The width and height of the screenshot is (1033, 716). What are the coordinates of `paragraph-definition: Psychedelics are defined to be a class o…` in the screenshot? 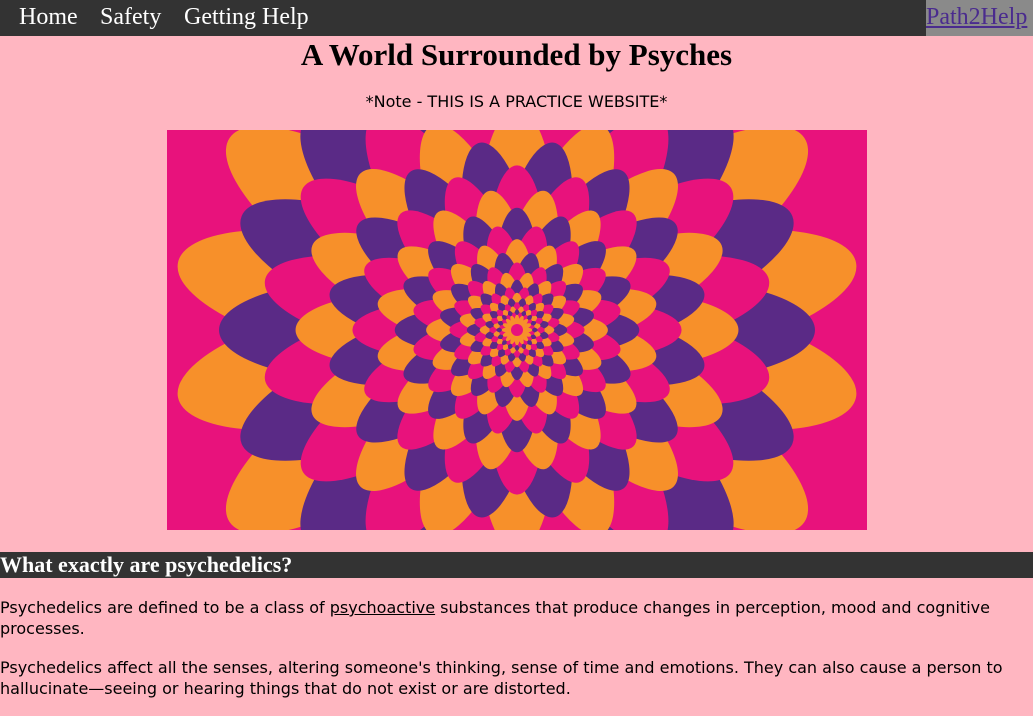 It's located at (516, 618).